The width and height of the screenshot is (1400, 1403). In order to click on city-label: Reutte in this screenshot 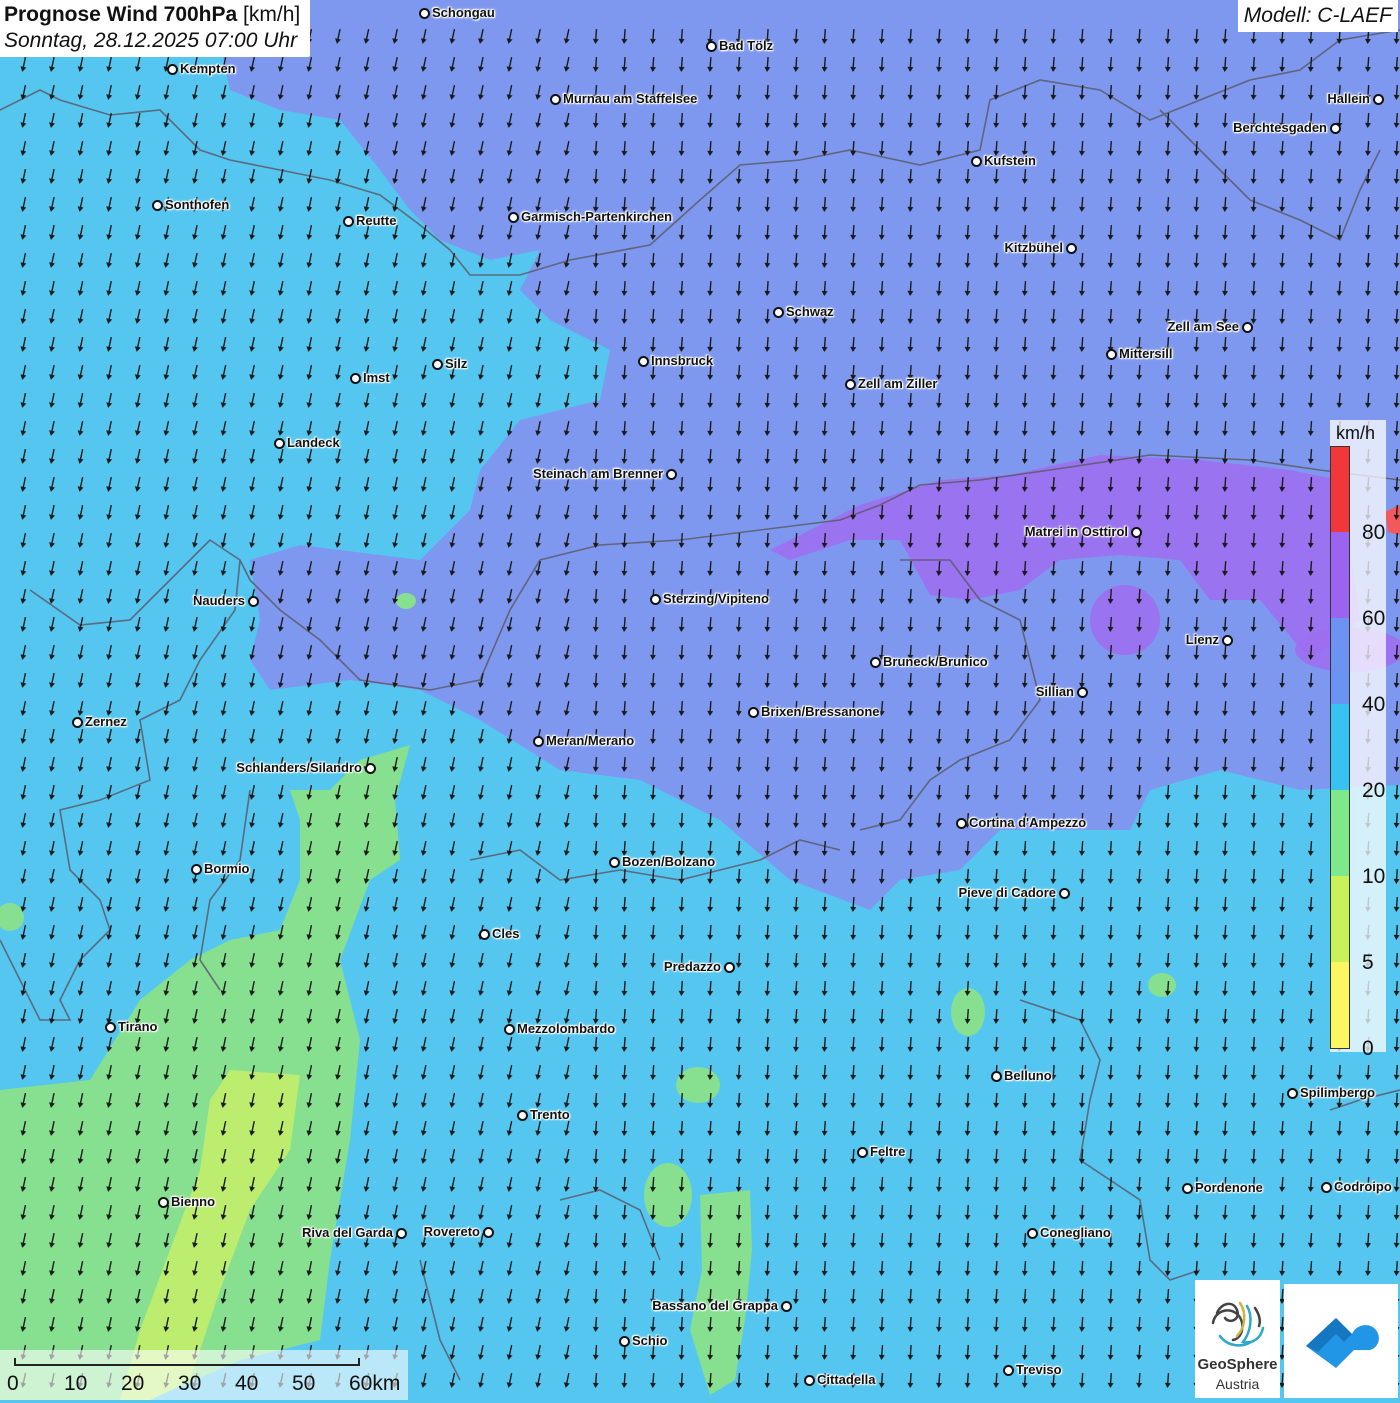, I will do `click(376, 220)`.